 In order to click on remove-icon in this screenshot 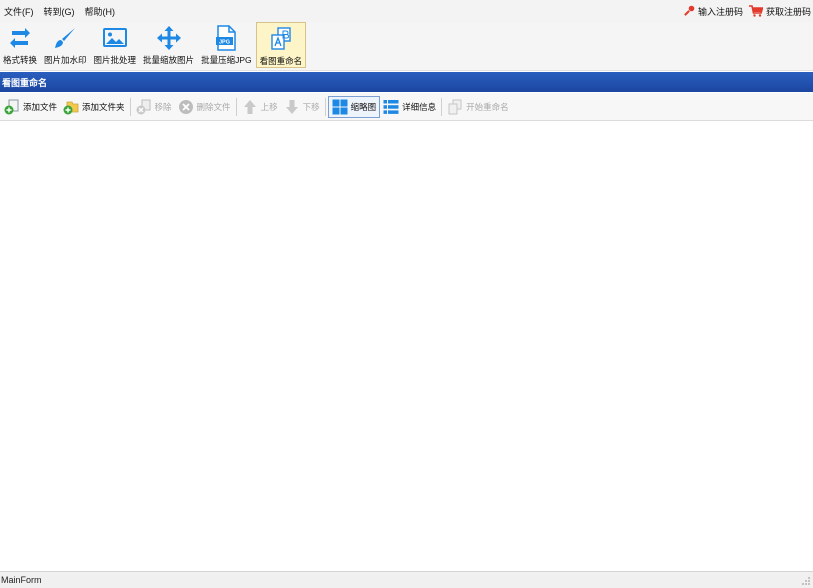, I will do `click(143, 106)`.